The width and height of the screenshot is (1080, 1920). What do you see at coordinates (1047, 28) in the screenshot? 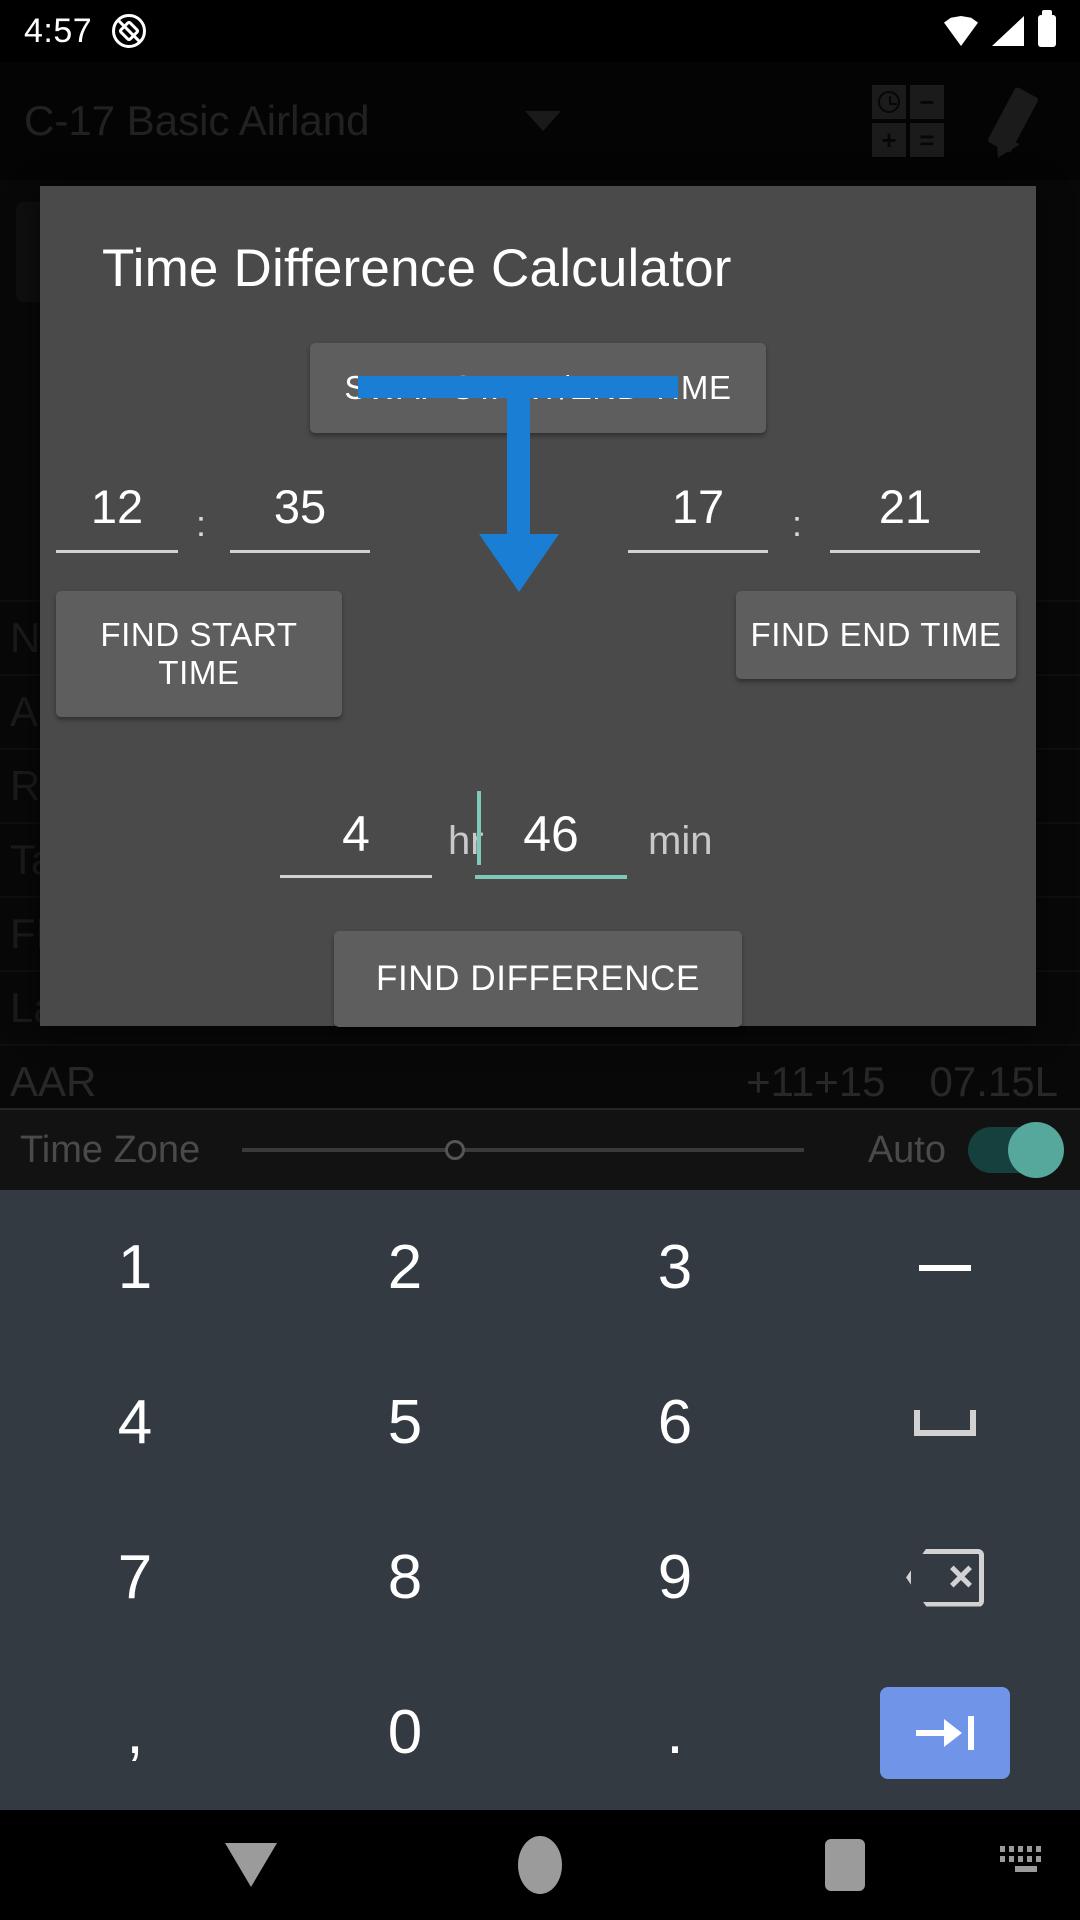
I see `battery-icon` at bounding box center [1047, 28].